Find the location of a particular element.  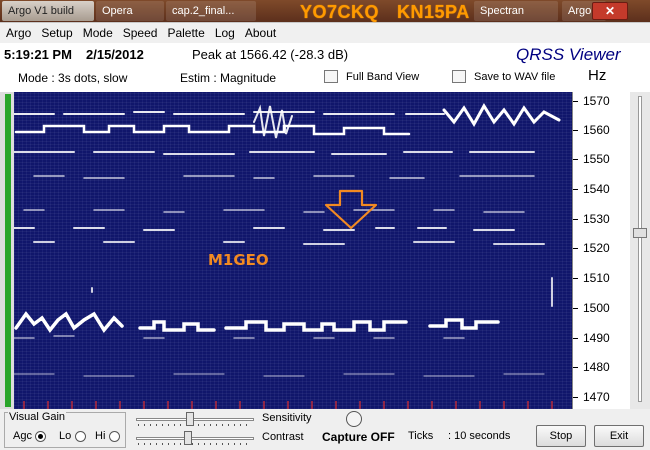

ticks-value: : 10 seconds is located at coordinates (479, 436).